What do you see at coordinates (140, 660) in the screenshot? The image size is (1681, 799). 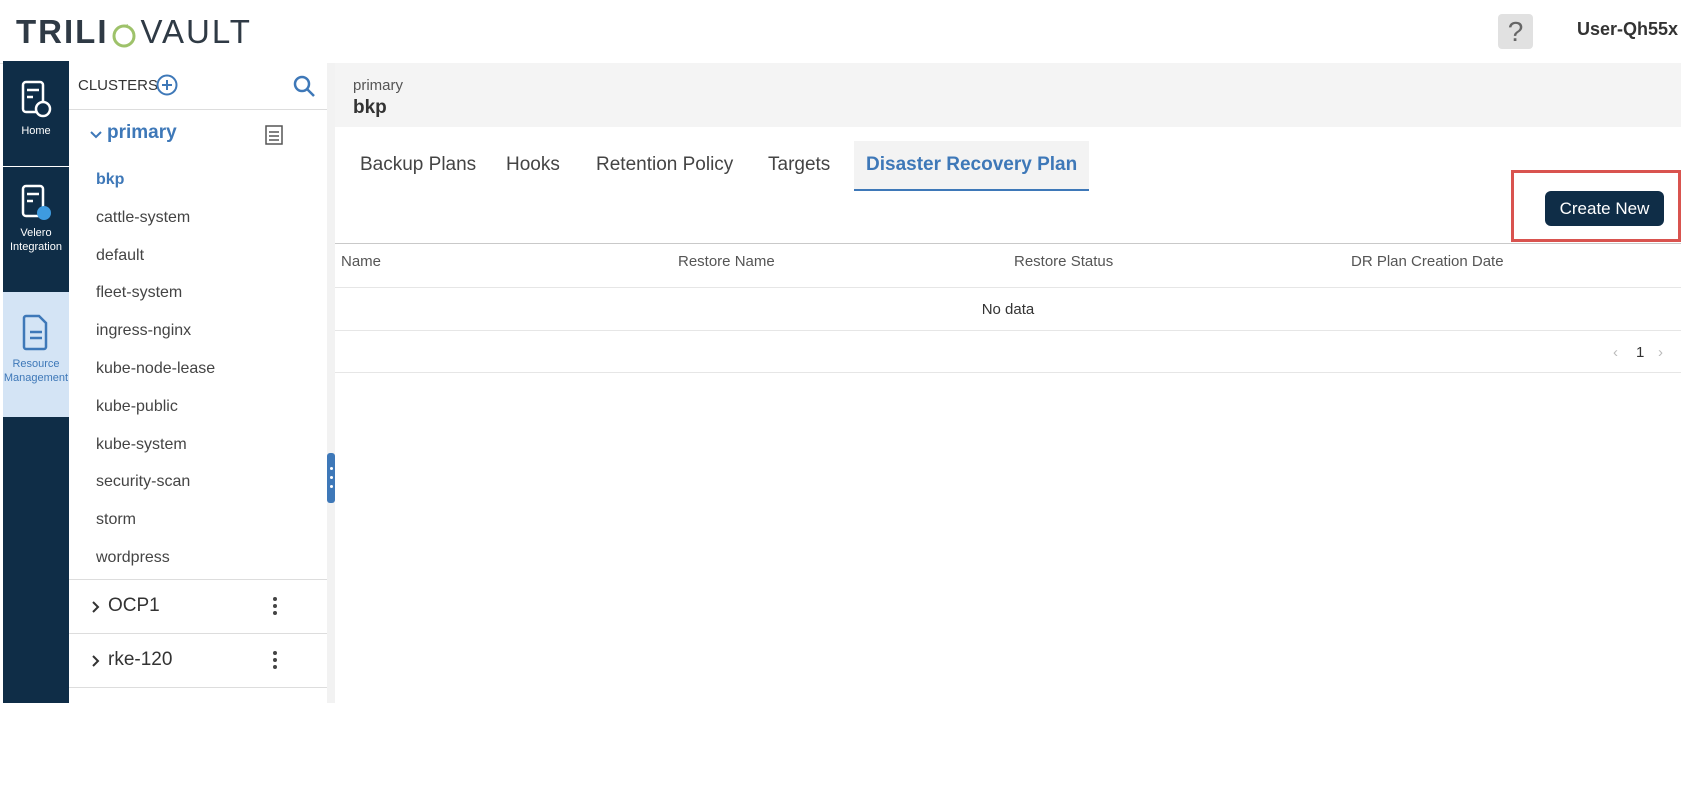 I see `cluster-name-rke-120: rke-120` at bounding box center [140, 660].